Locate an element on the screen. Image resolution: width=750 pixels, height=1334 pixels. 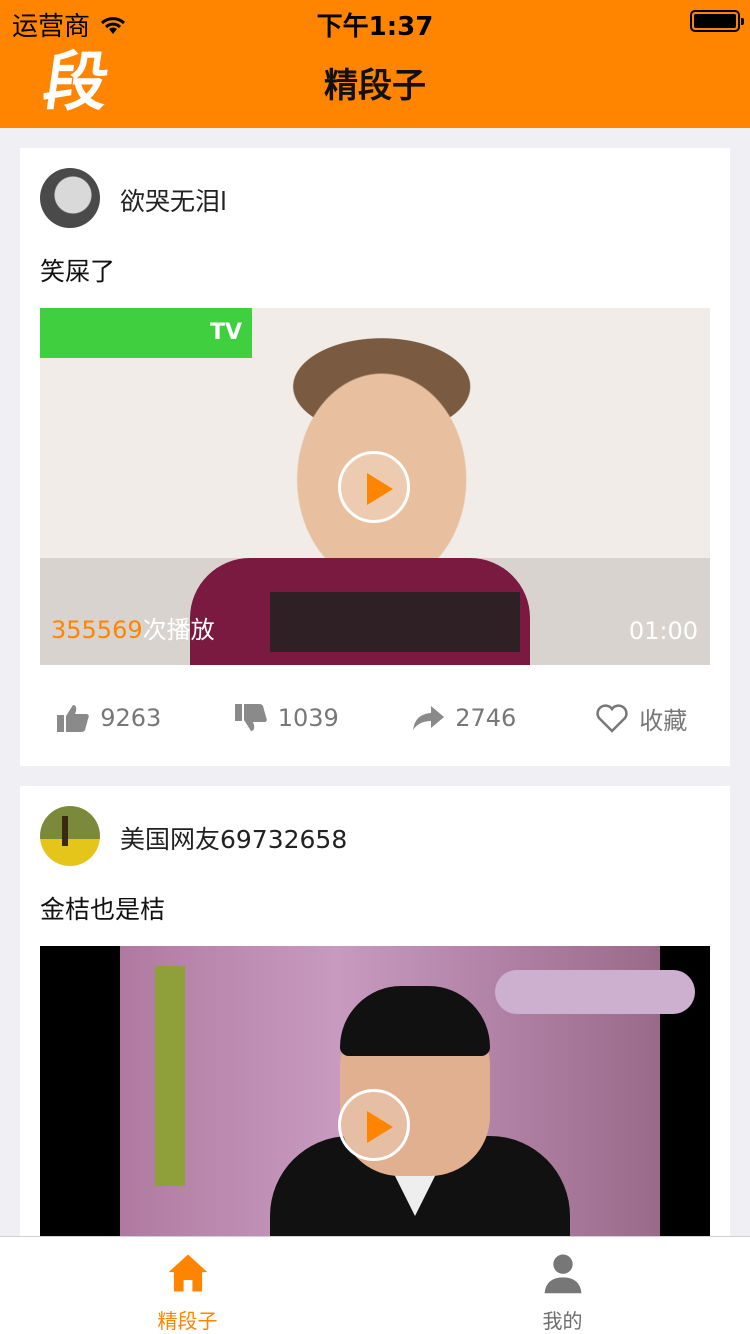
person-icon is located at coordinates (562, 1274).